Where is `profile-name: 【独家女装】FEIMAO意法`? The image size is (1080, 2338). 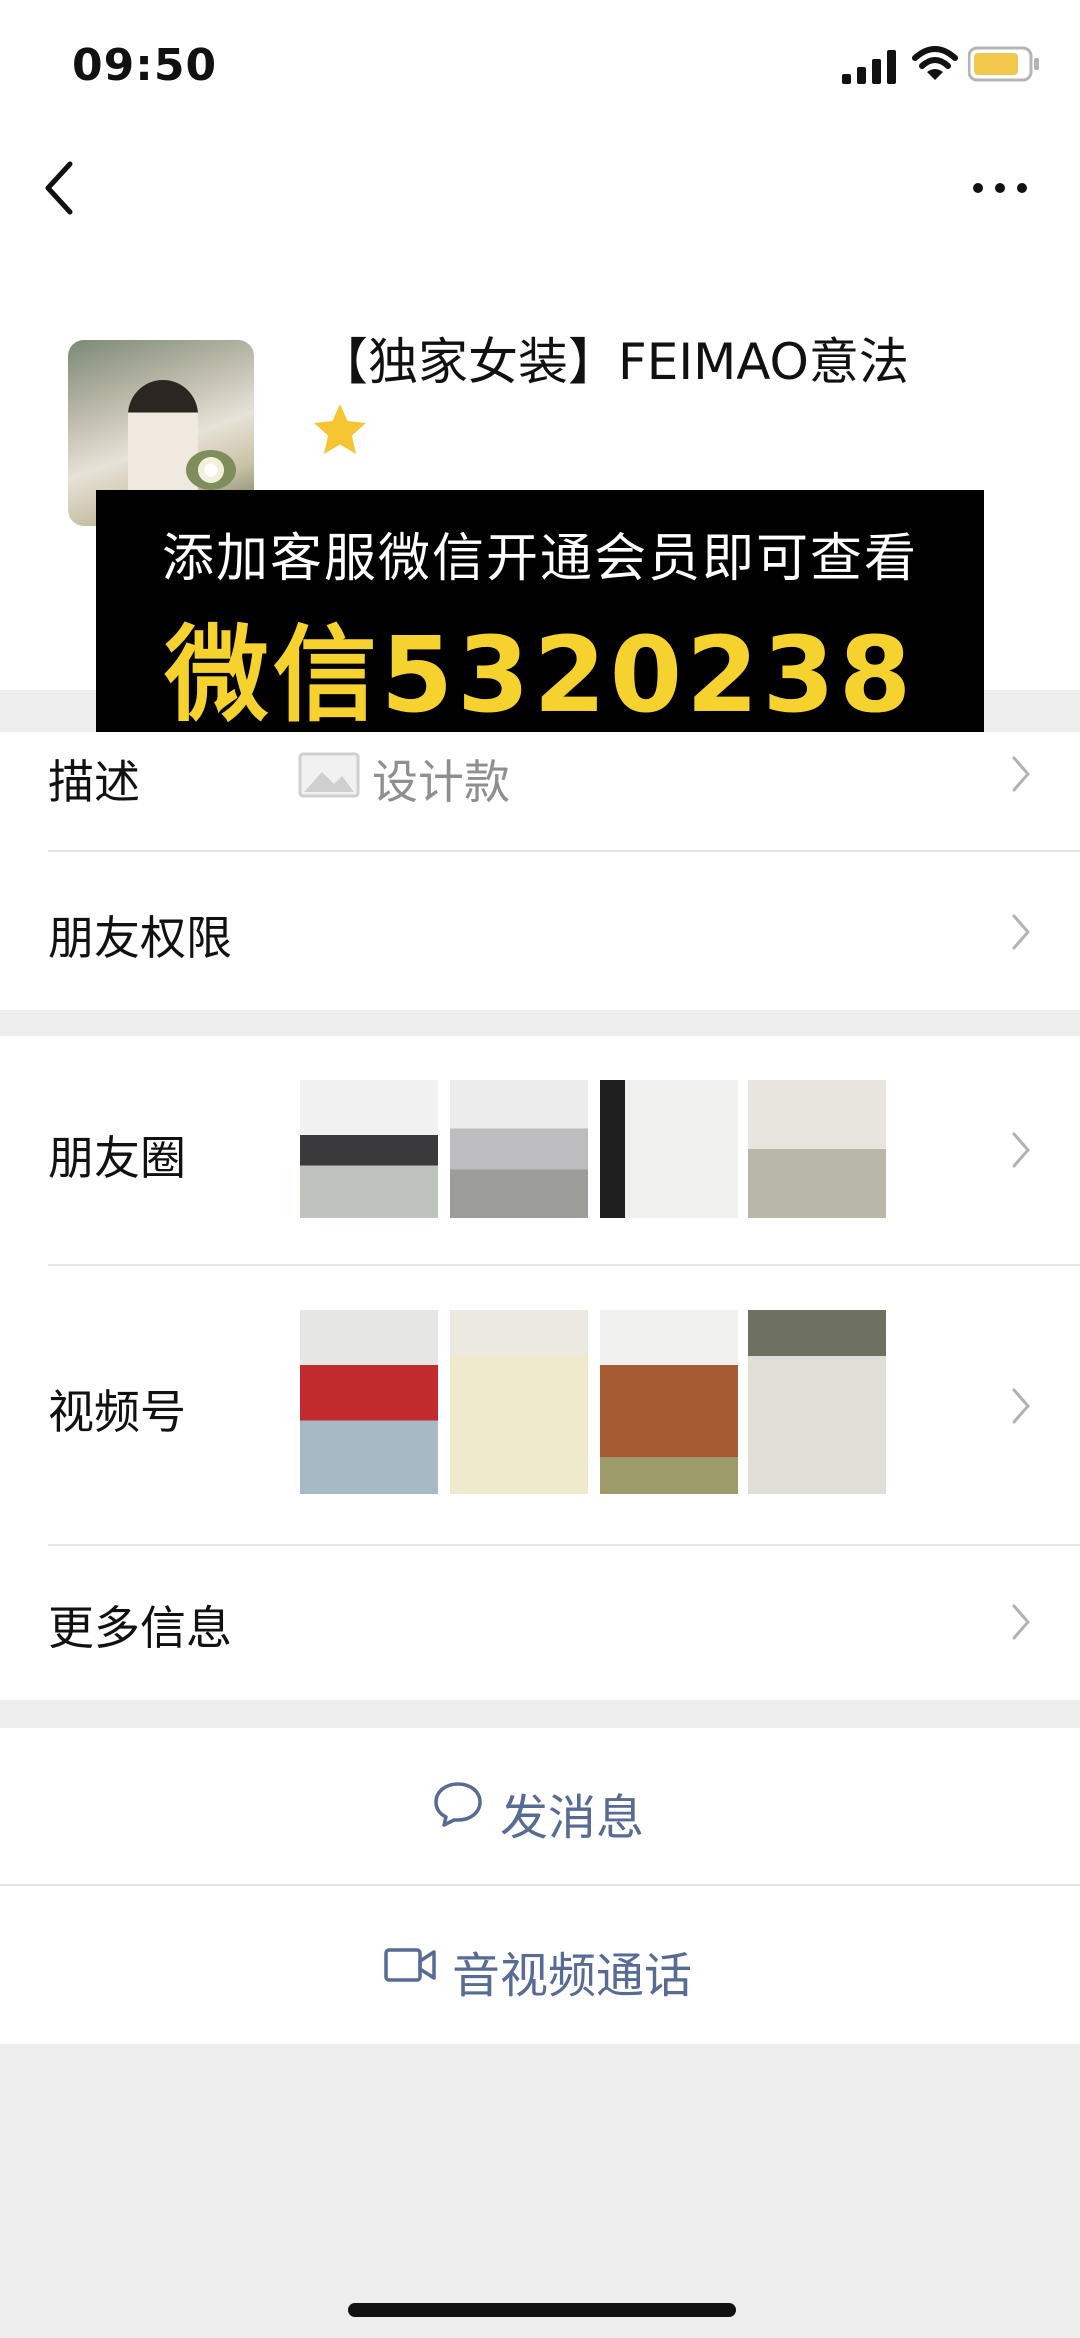
profile-name: 【独家女装】FEIMAO意法 is located at coordinates (613, 362).